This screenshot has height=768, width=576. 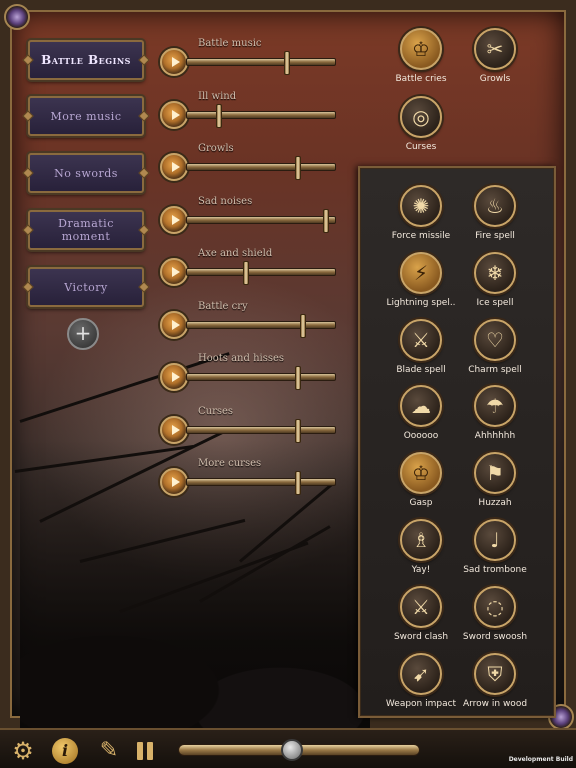 I want to click on horn-icon: ♩, so click(x=495, y=540).